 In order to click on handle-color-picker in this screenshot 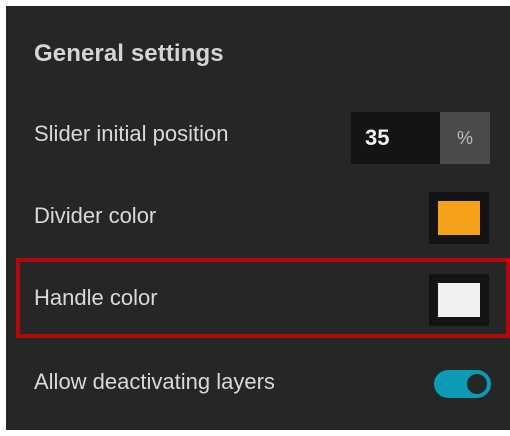, I will do `click(459, 300)`.